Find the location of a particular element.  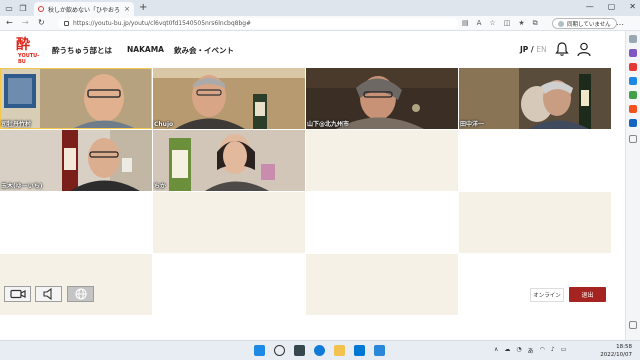

system-tray: ∧ ☁ ◔ あ ◠ ♪ ▭ is located at coordinates (530, 350).